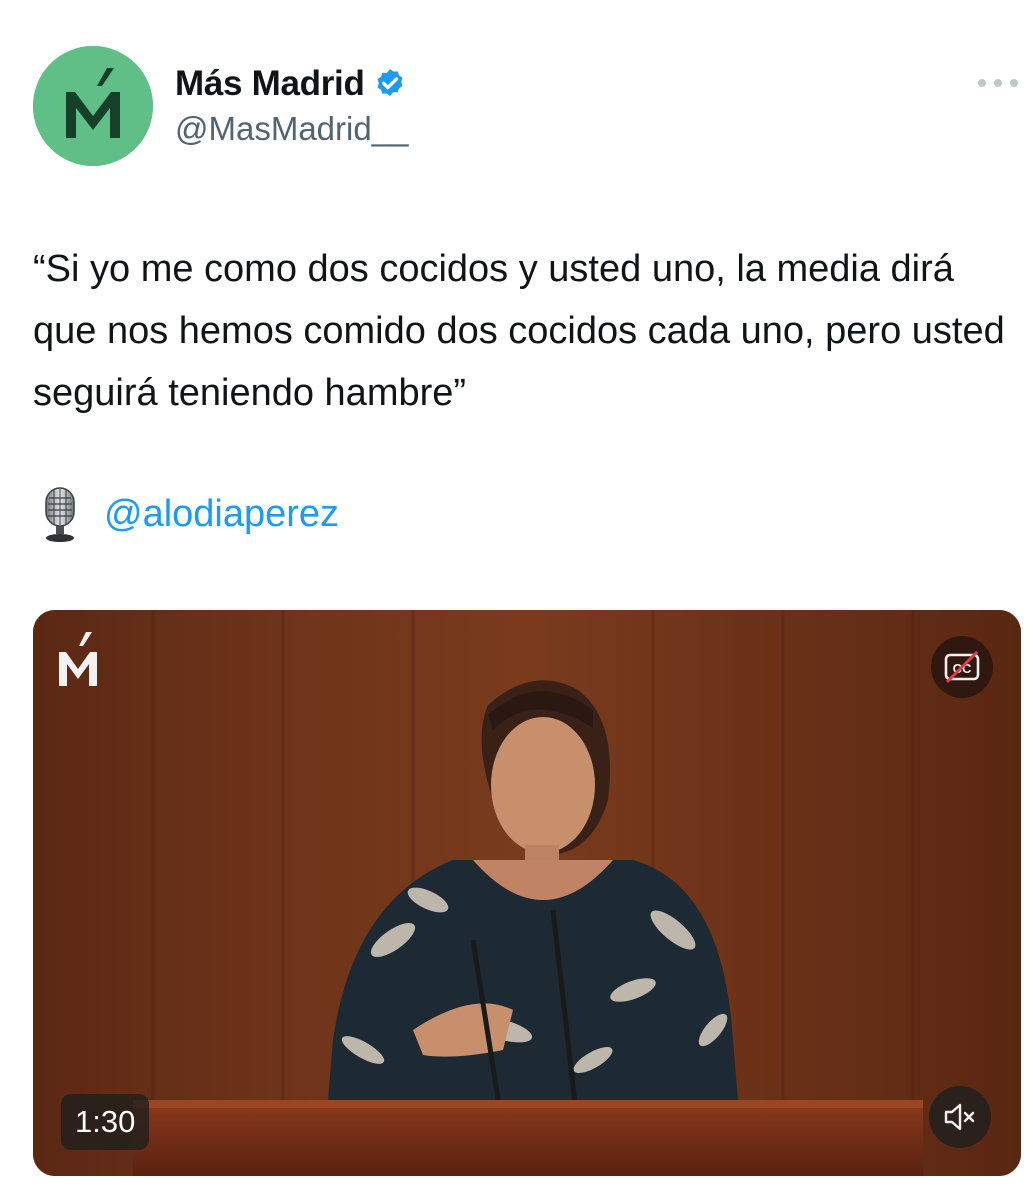  I want to click on tweet-credit: @alodiaperez, so click(189, 514).